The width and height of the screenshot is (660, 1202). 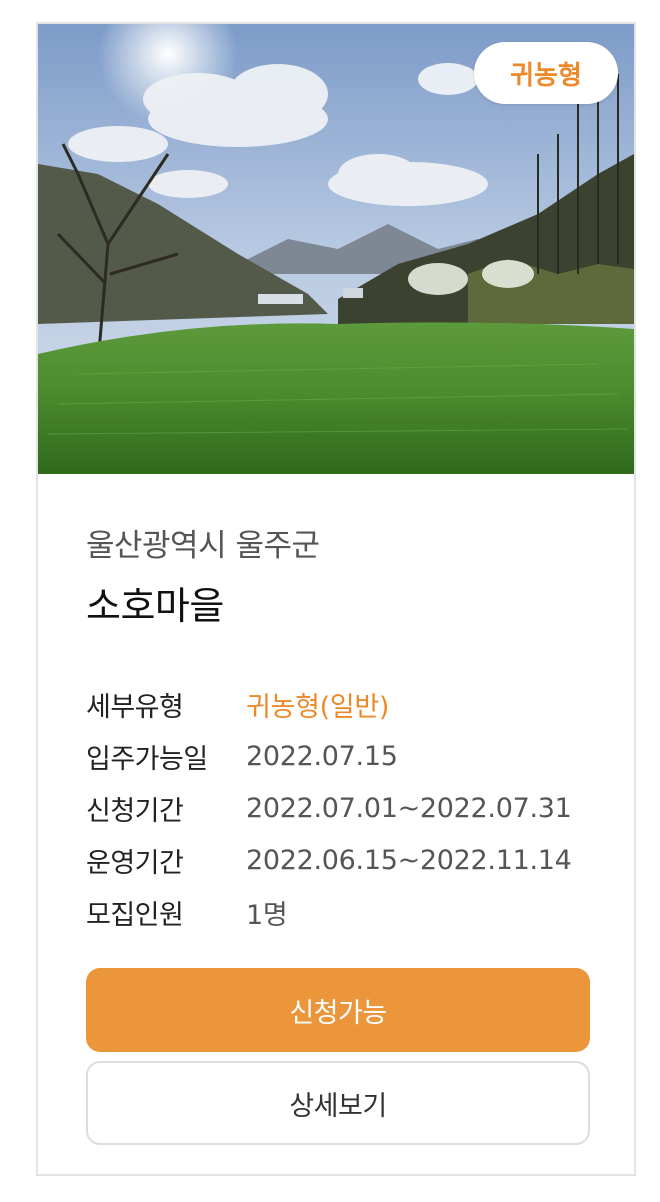 I want to click on detail-label: 입주가능일, so click(x=147, y=759).